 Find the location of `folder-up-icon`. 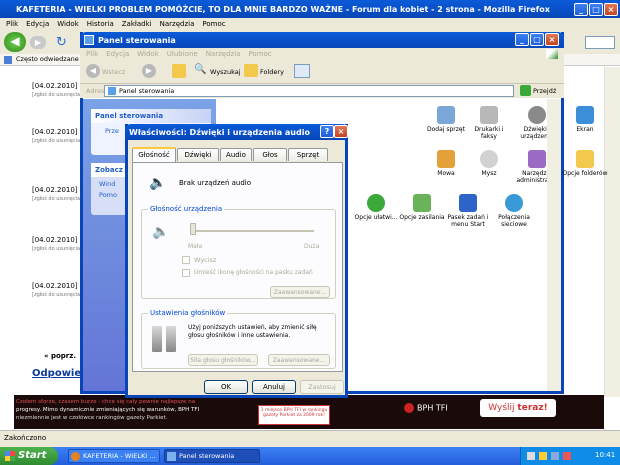

folder-up-icon is located at coordinates (179, 71).